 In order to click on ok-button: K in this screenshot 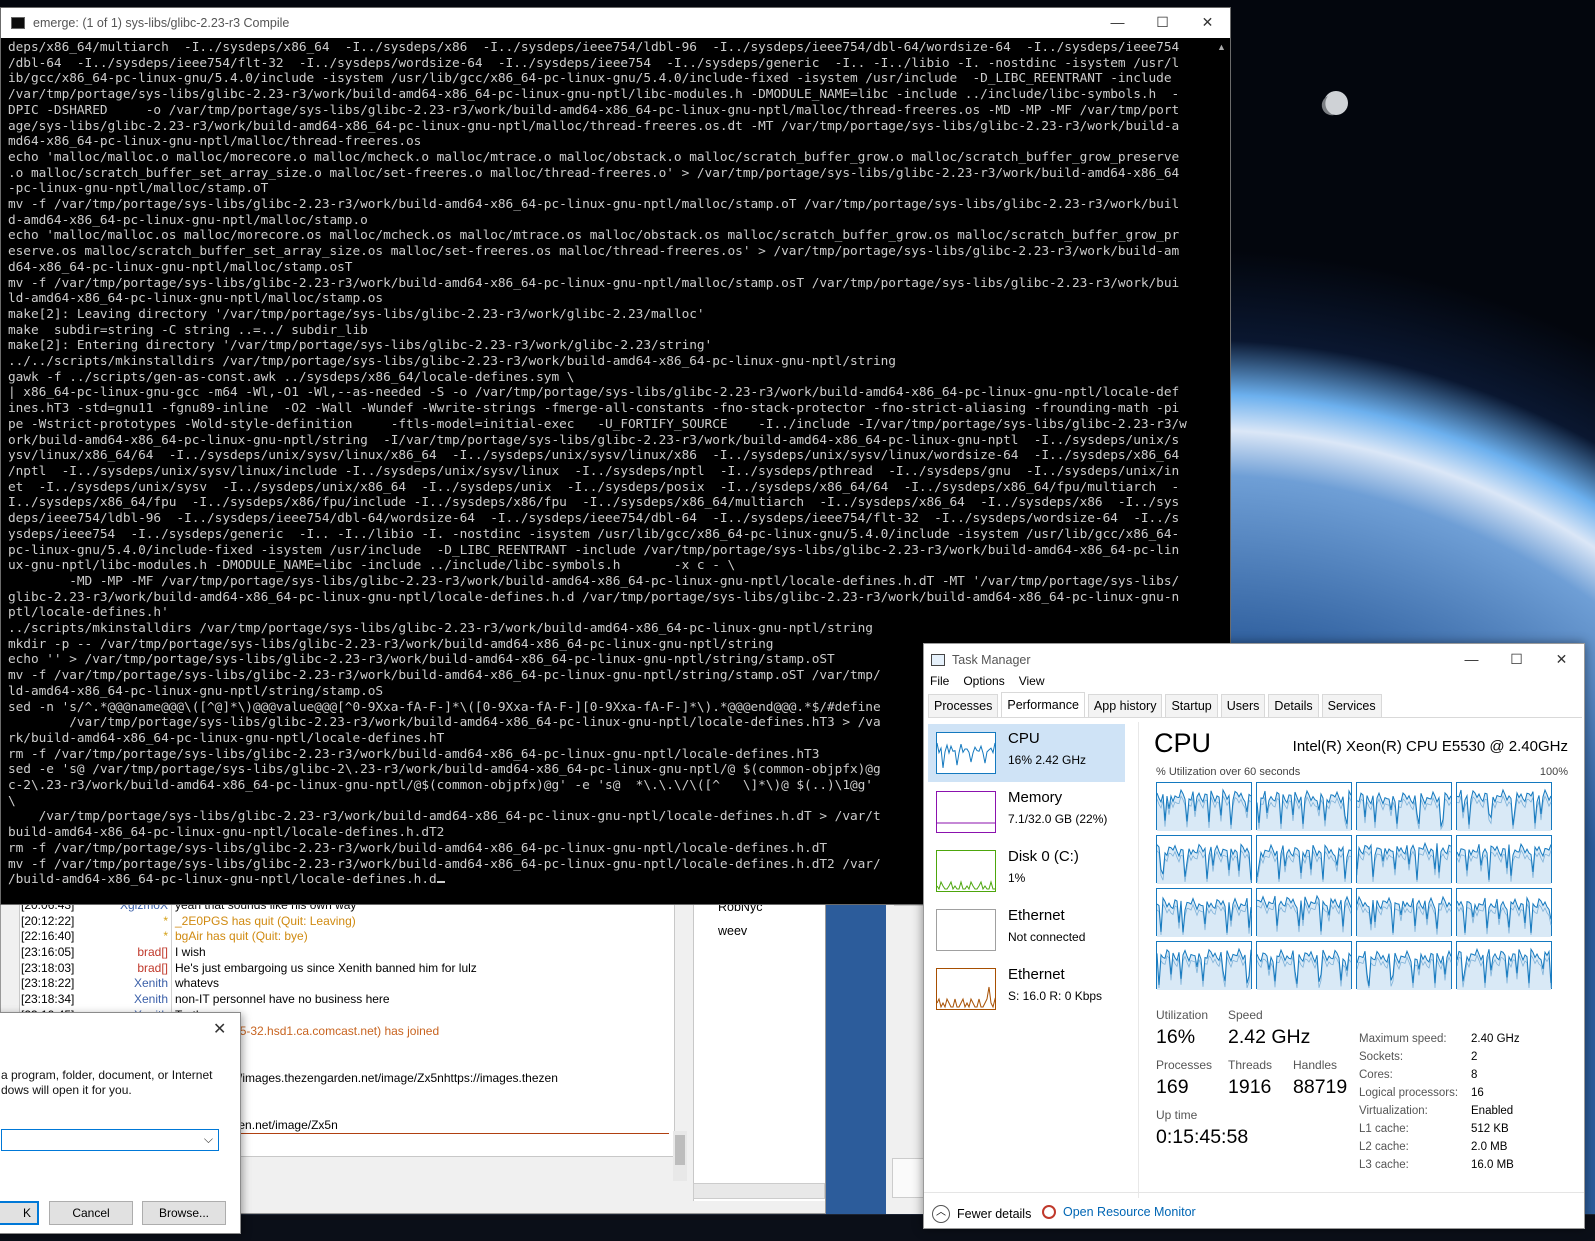, I will do `click(19, 1213)`.